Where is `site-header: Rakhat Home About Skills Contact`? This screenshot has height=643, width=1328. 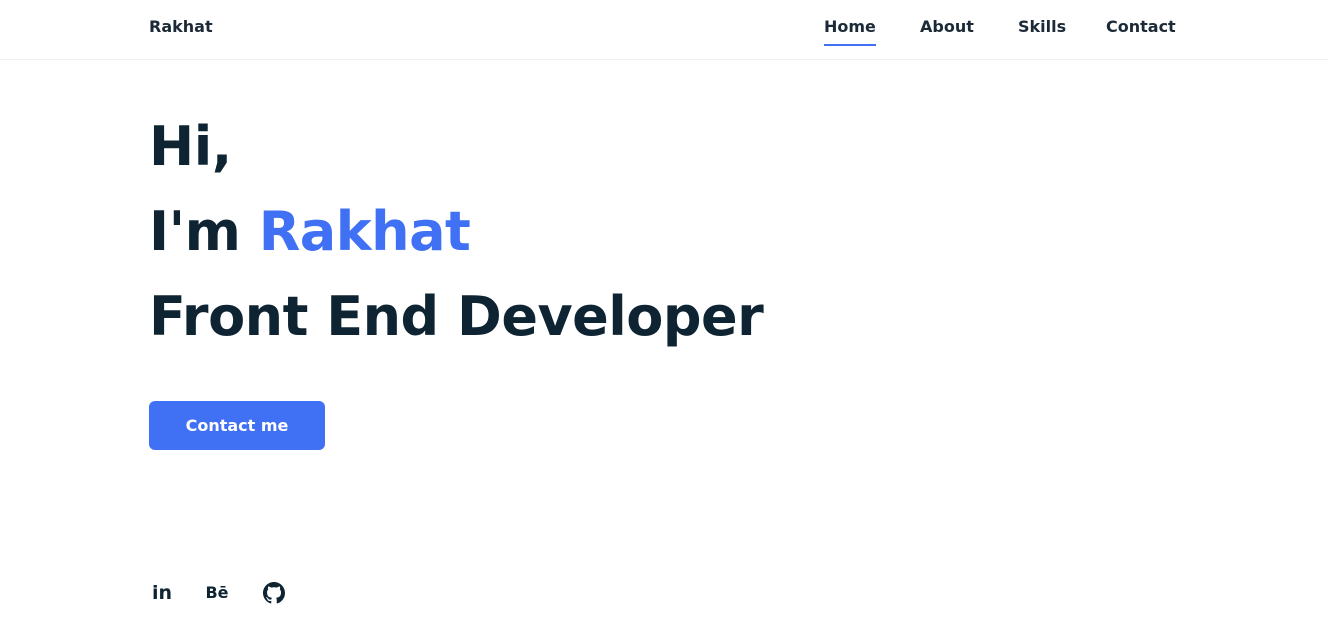
site-header: Rakhat Home About Skills Contact is located at coordinates (664, 30).